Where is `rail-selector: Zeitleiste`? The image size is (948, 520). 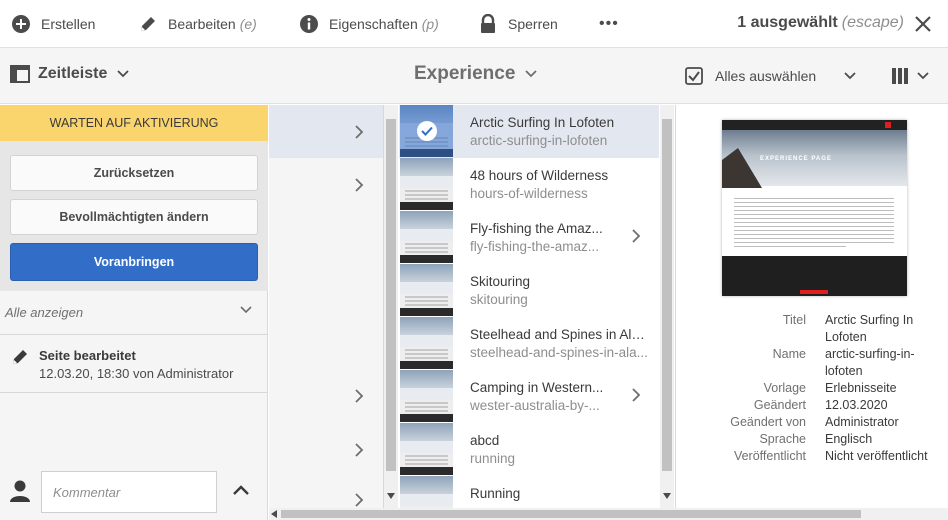 rail-selector: Zeitleiste is located at coordinates (73, 74).